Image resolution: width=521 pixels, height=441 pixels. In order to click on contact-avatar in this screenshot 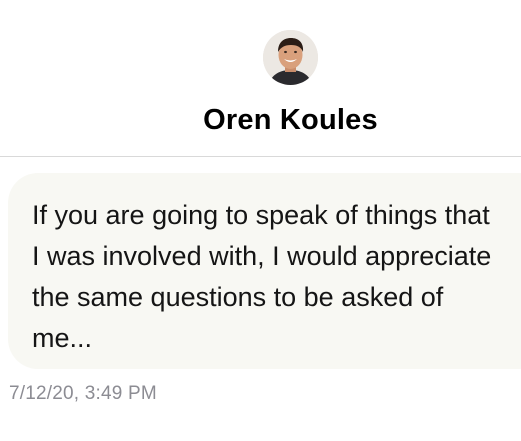, I will do `click(290, 57)`.